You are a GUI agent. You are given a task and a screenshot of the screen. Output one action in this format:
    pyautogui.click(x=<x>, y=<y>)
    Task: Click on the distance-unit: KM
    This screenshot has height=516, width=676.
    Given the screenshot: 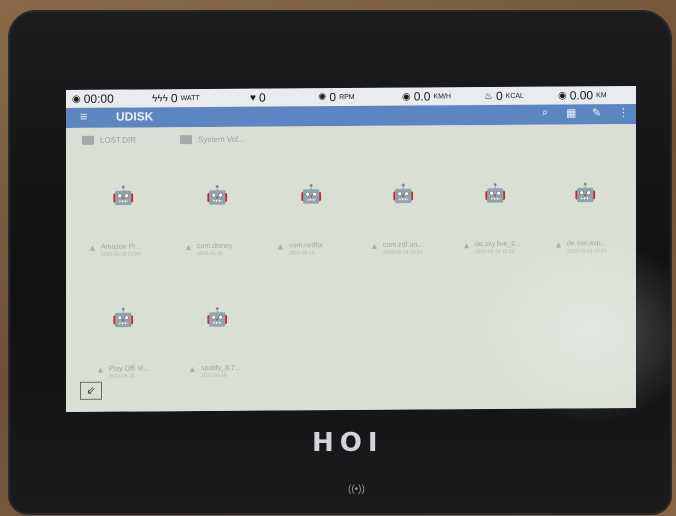 What is the action you would take?
    pyautogui.click(x=601, y=95)
    